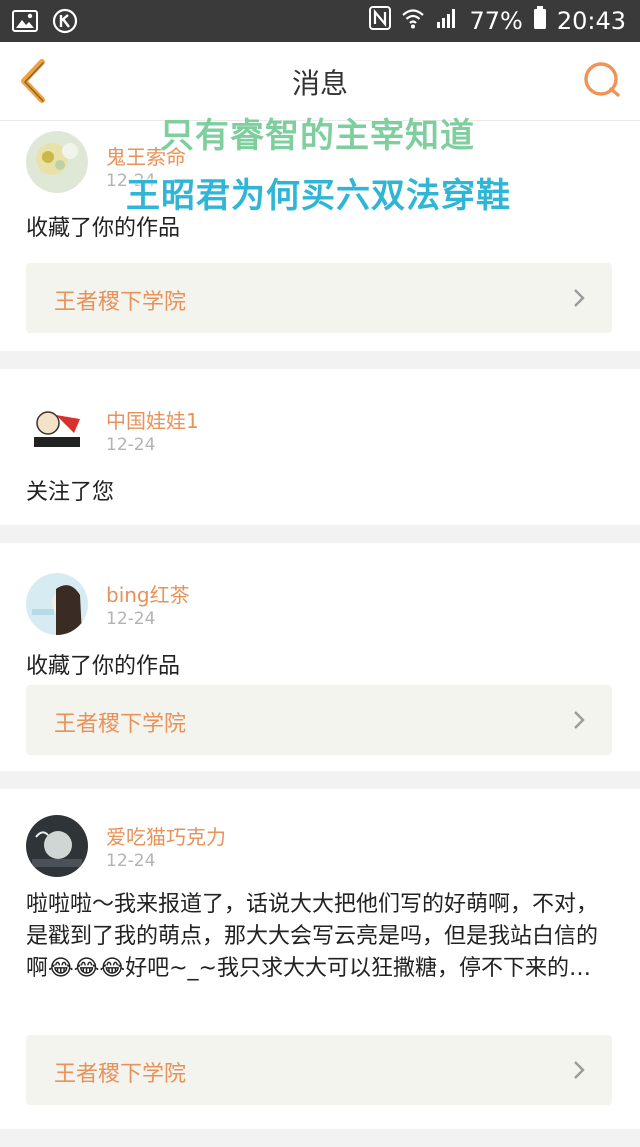 The image size is (640, 1147). I want to click on search-icon, so click(602, 79).